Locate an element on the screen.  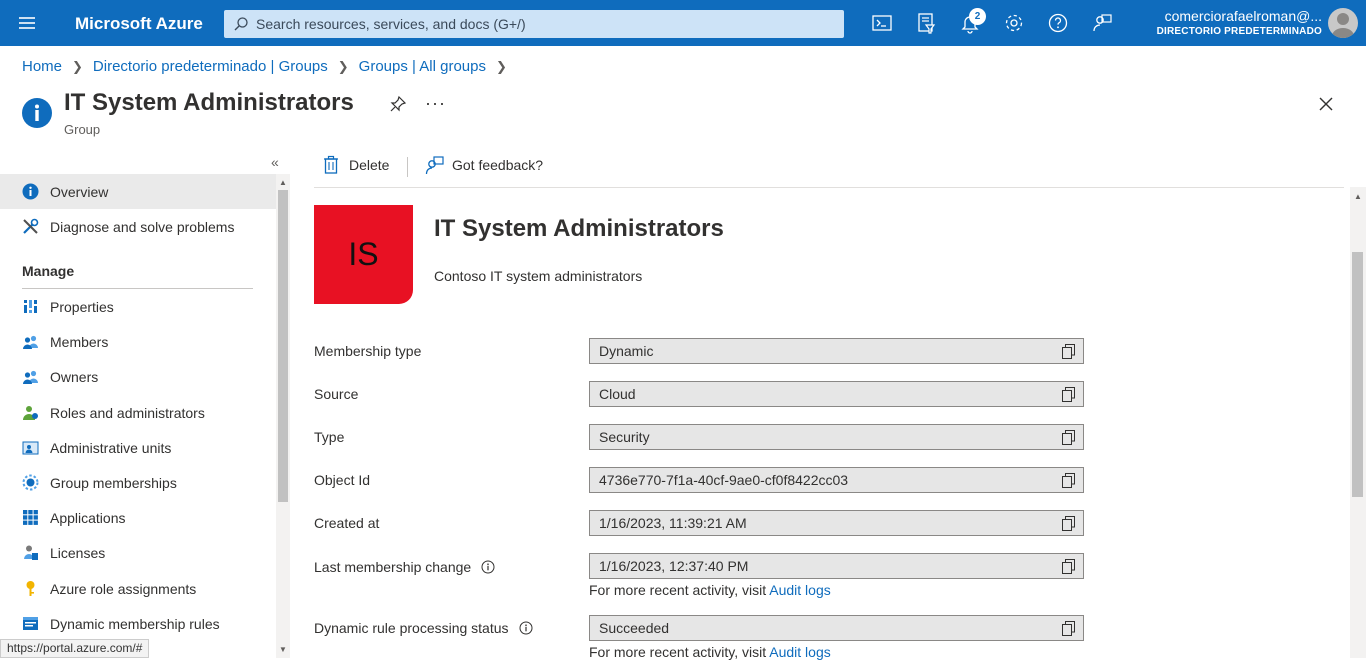
sidebar-item-label: Properties is located at coordinates (82, 306).